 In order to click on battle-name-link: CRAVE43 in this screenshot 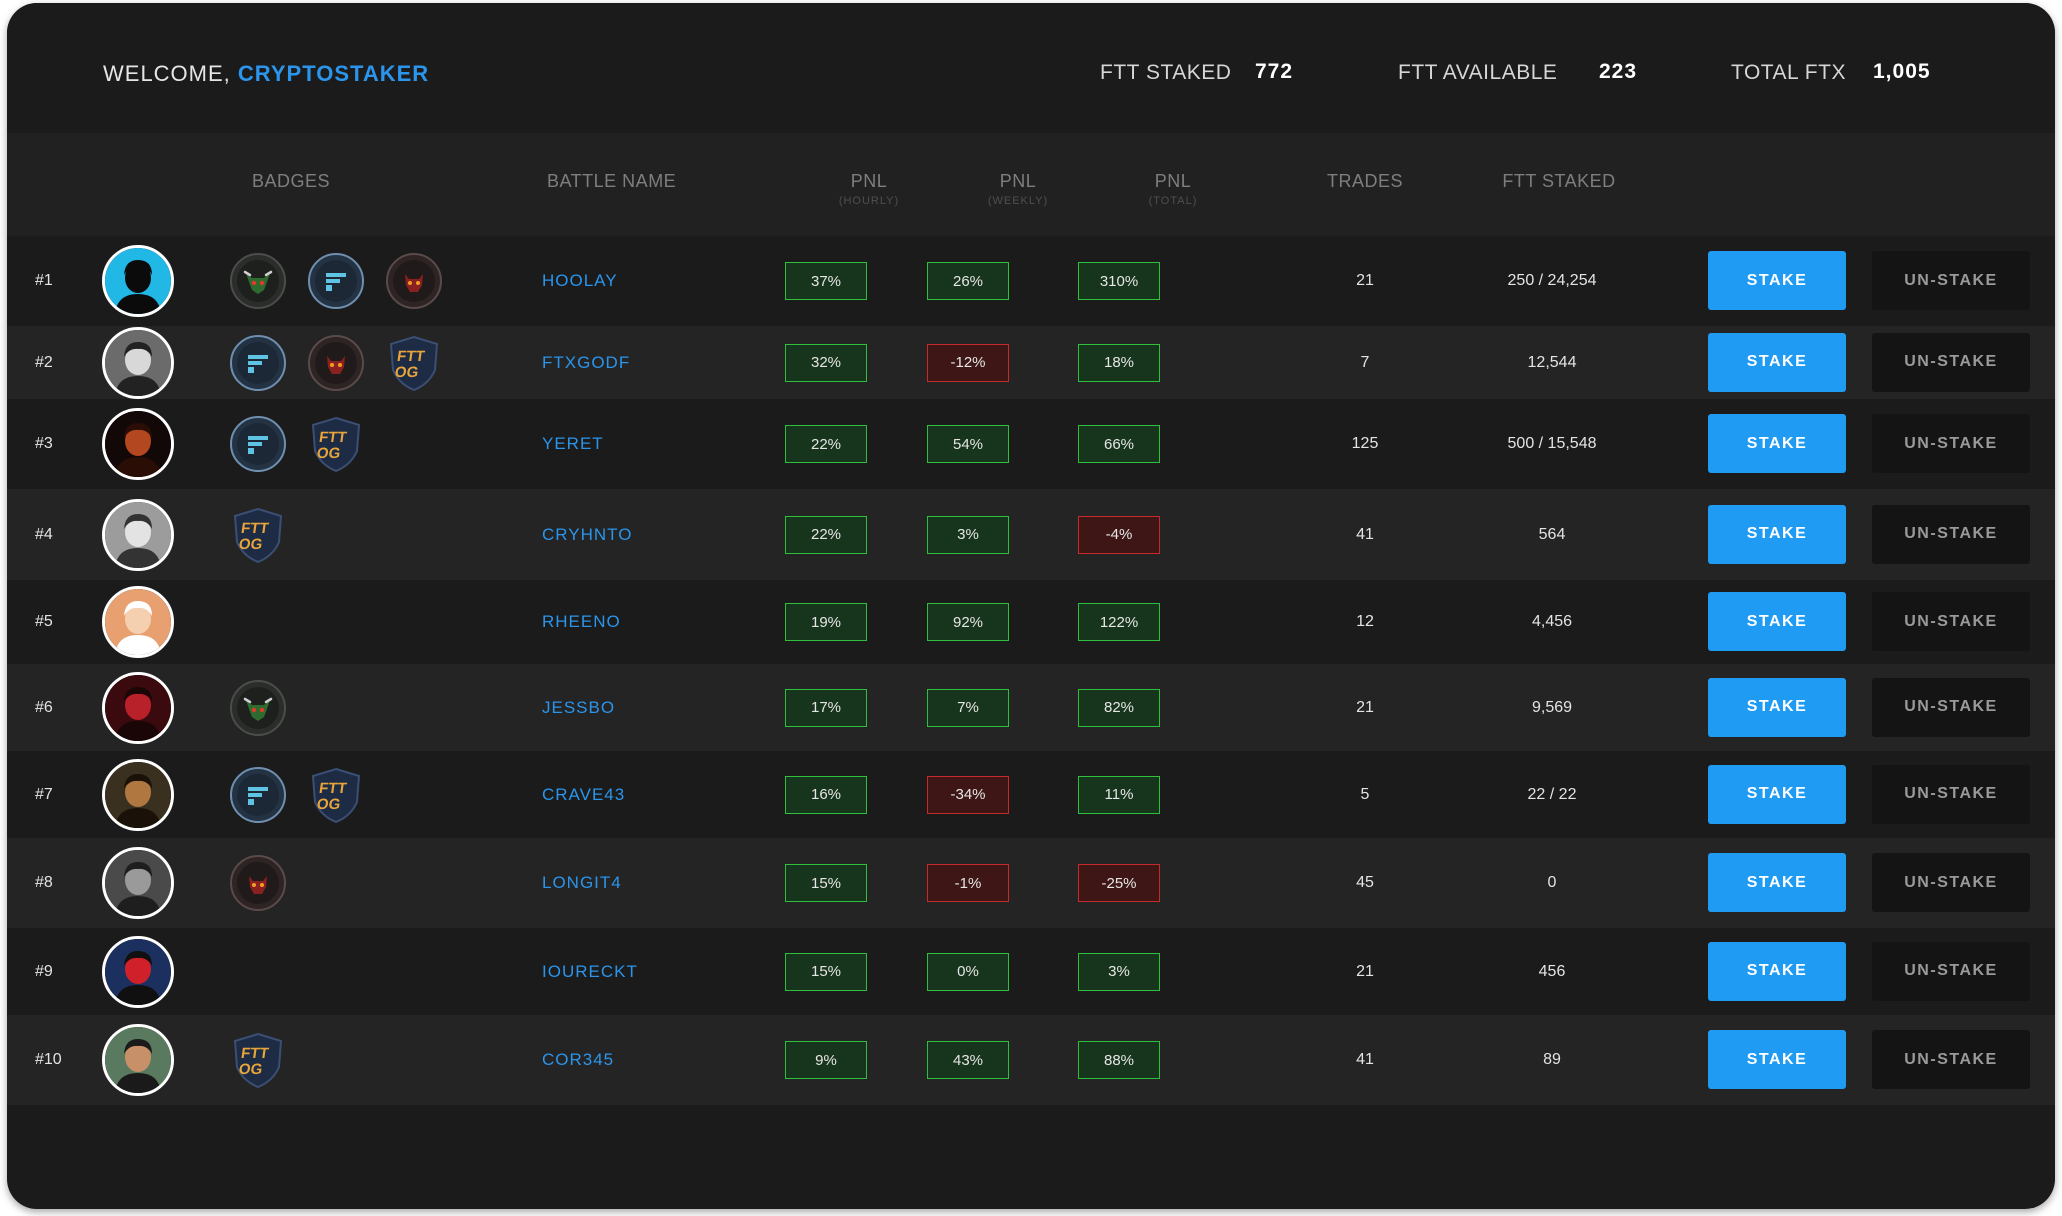, I will do `click(583, 795)`.